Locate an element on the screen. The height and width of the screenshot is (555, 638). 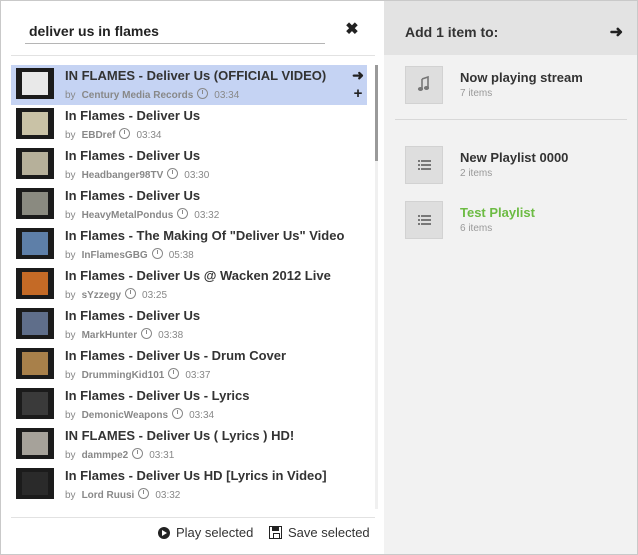
result-row: In Flames - Deliver Us by EBDref 03:34 is located at coordinates (189, 125).